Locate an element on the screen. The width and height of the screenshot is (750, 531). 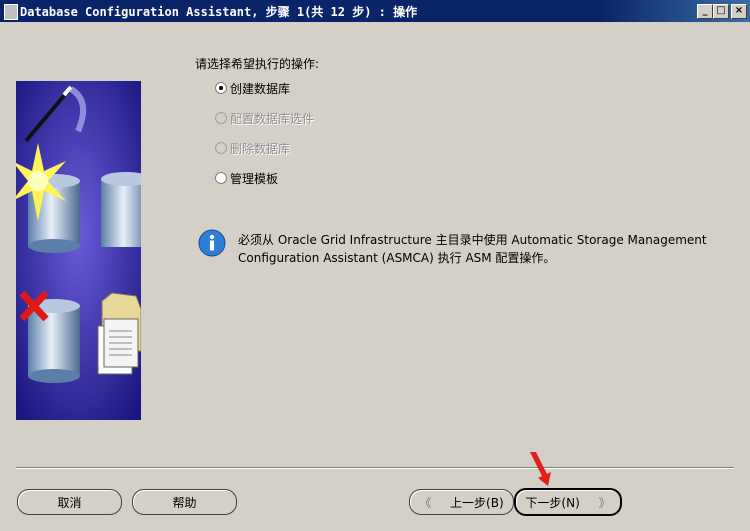
app-icon is located at coordinates (11, 12).